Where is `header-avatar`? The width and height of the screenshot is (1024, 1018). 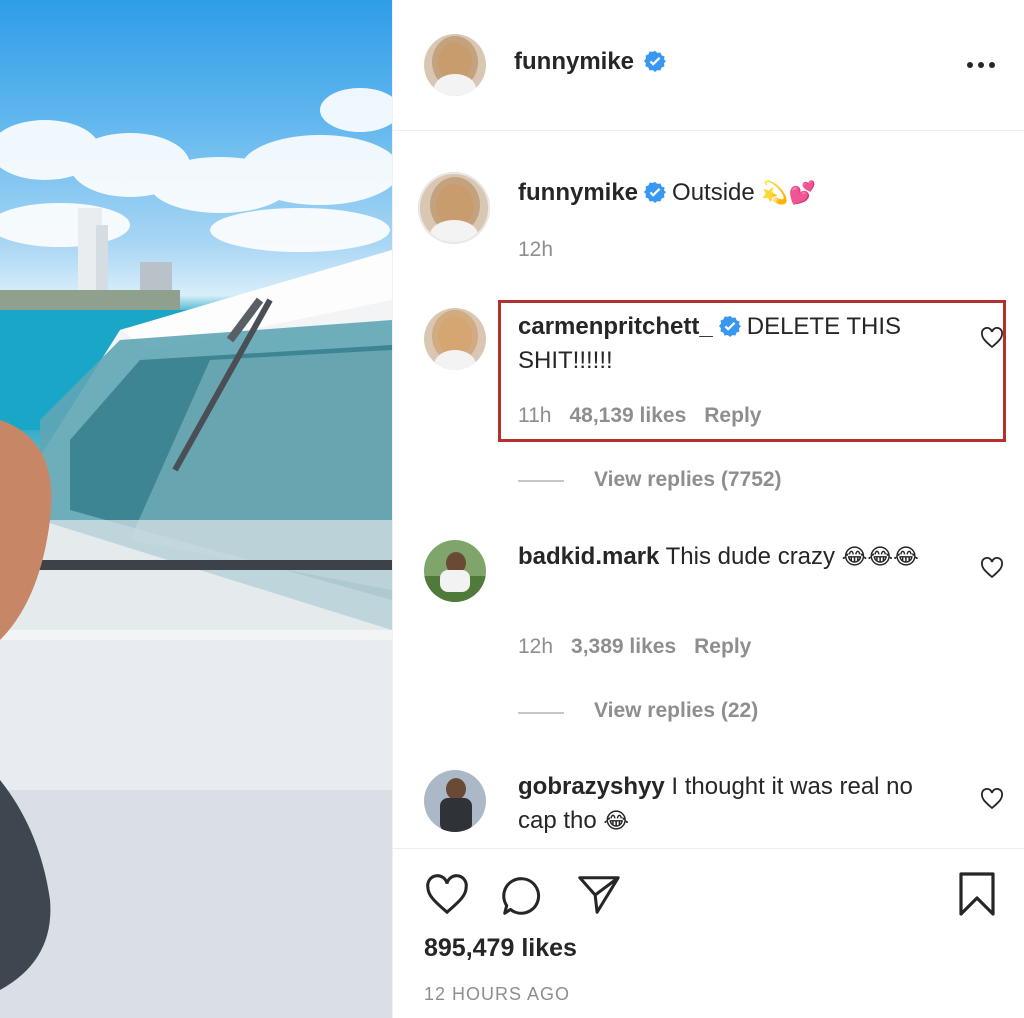 header-avatar is located at coordinates (455, 65).